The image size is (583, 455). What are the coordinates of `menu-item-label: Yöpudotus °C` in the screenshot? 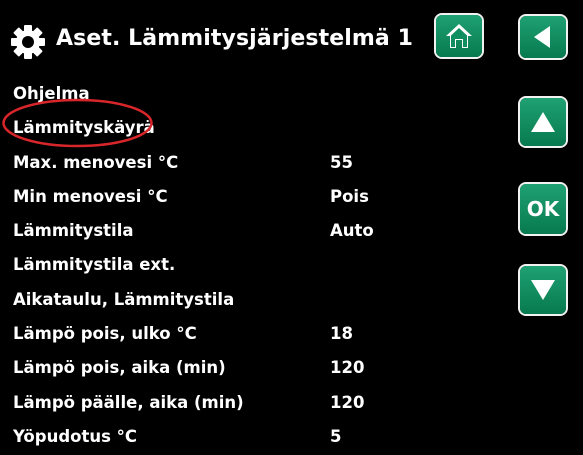 It's located at (75, 436).